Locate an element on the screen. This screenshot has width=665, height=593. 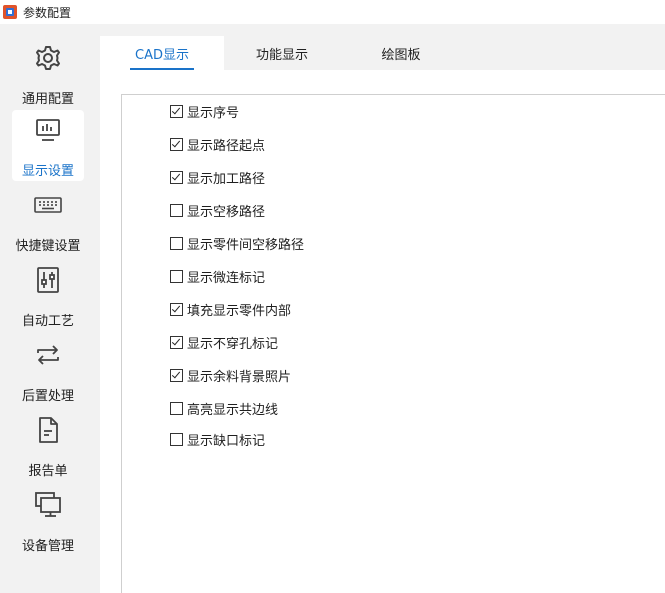
option-show-idle-path: 显示空移路径 is located at coordinates (218, 210).